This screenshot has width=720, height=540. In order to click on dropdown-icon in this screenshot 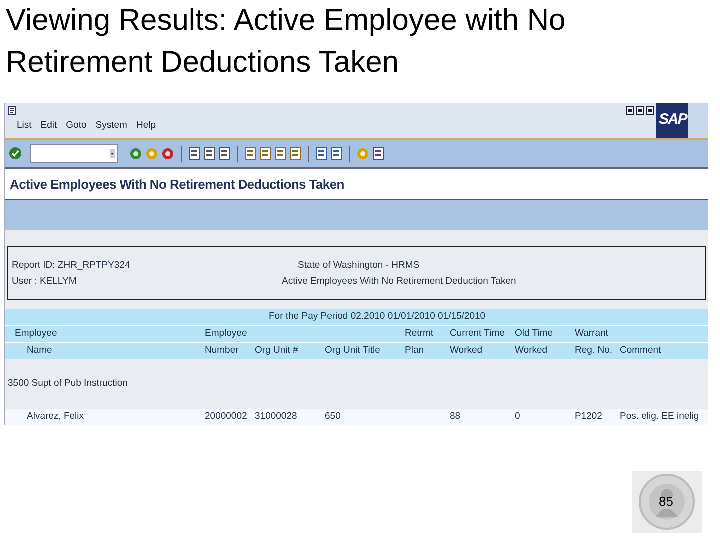, I will do `click(112, 153)`.